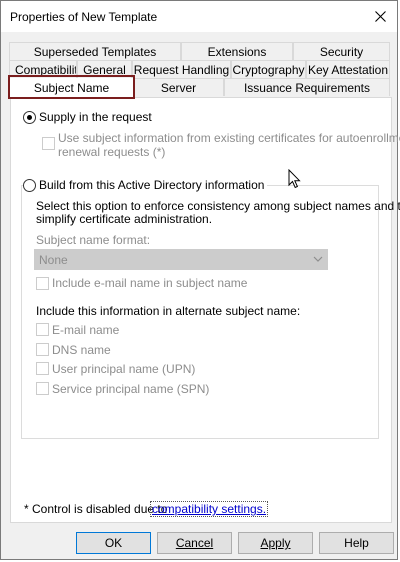 The width and height of the screenshot is (400, 562). I want to click on cancel-button-label: Cancel, so click(194, 543).